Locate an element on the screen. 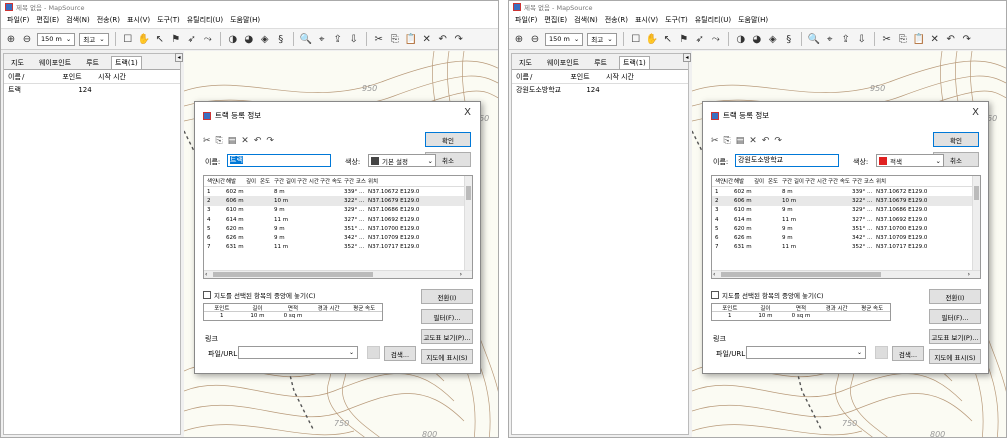 This screenshot has height=438, width=1007. table-row: 2 606 m 10 m 322° ... N37.10679 E129.0 is located at coordinates (846, 201).